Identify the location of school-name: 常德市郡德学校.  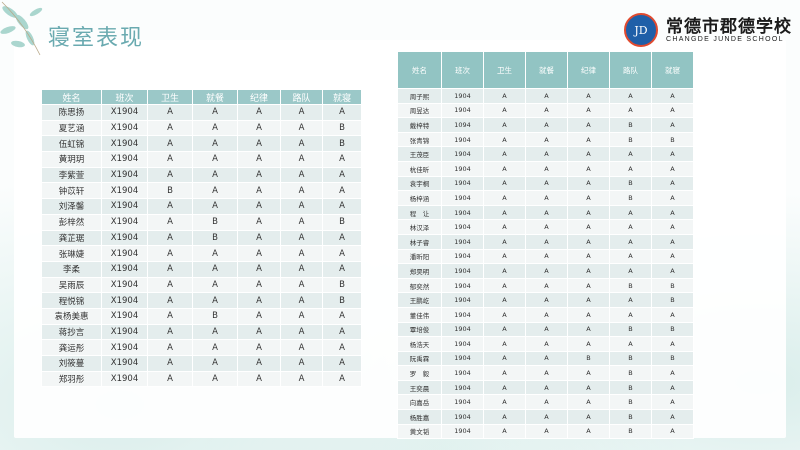
(729, 27).